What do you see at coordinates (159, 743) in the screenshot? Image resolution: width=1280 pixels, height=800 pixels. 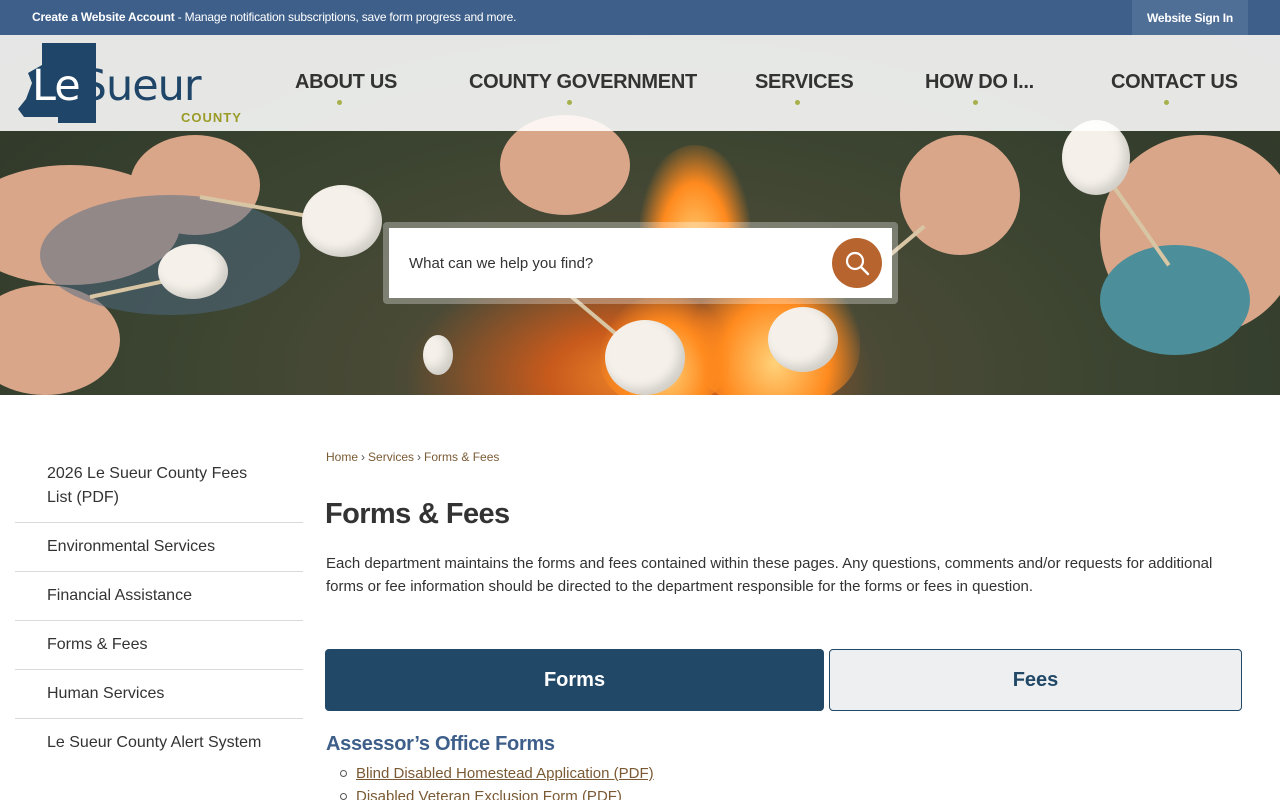 I see `sidebar-item-alert-system: Le Sueur County Alert System` at bounding box center [159, 743].